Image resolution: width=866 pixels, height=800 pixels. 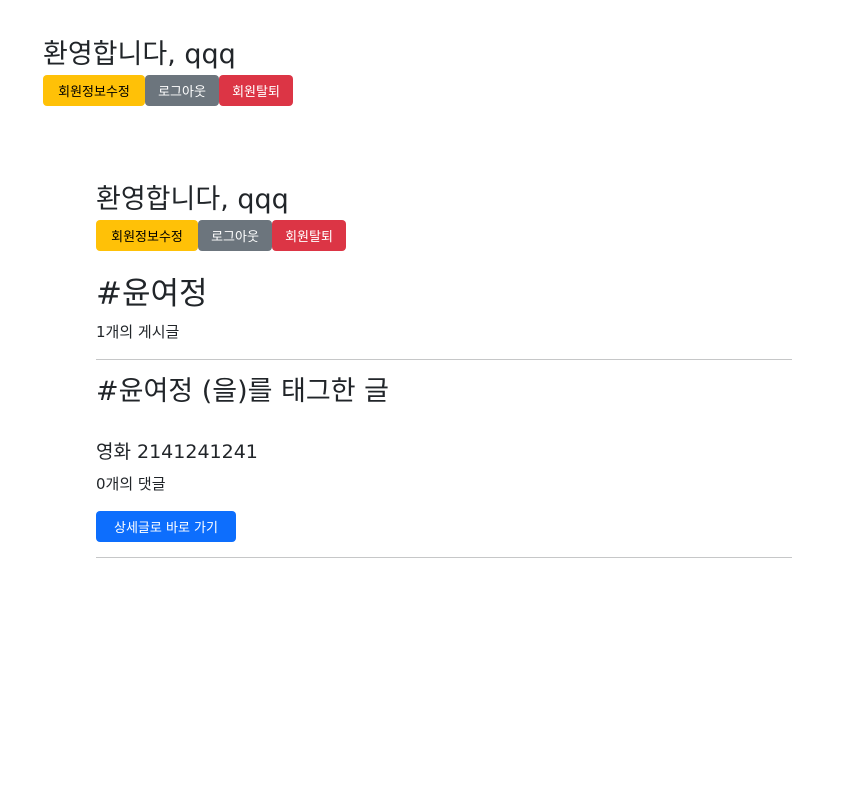 I want to click on list-item: 영화 2141241241 0개의 댓글 상세글로 바로 가기, so click(x=444, y=498).